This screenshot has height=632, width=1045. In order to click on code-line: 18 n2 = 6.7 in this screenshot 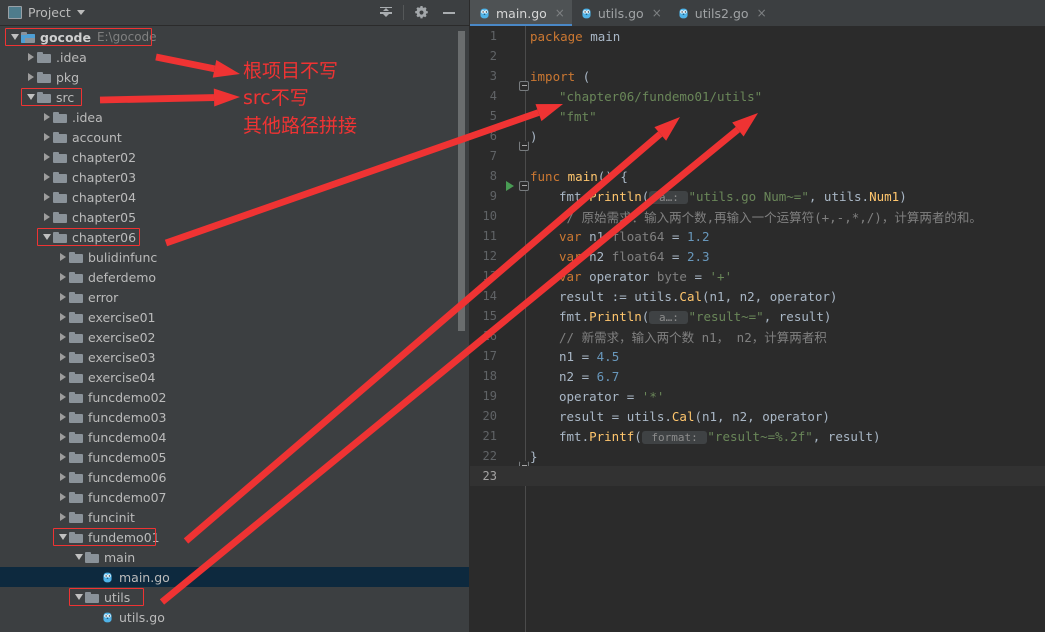, I will do `click(757, 376)`.